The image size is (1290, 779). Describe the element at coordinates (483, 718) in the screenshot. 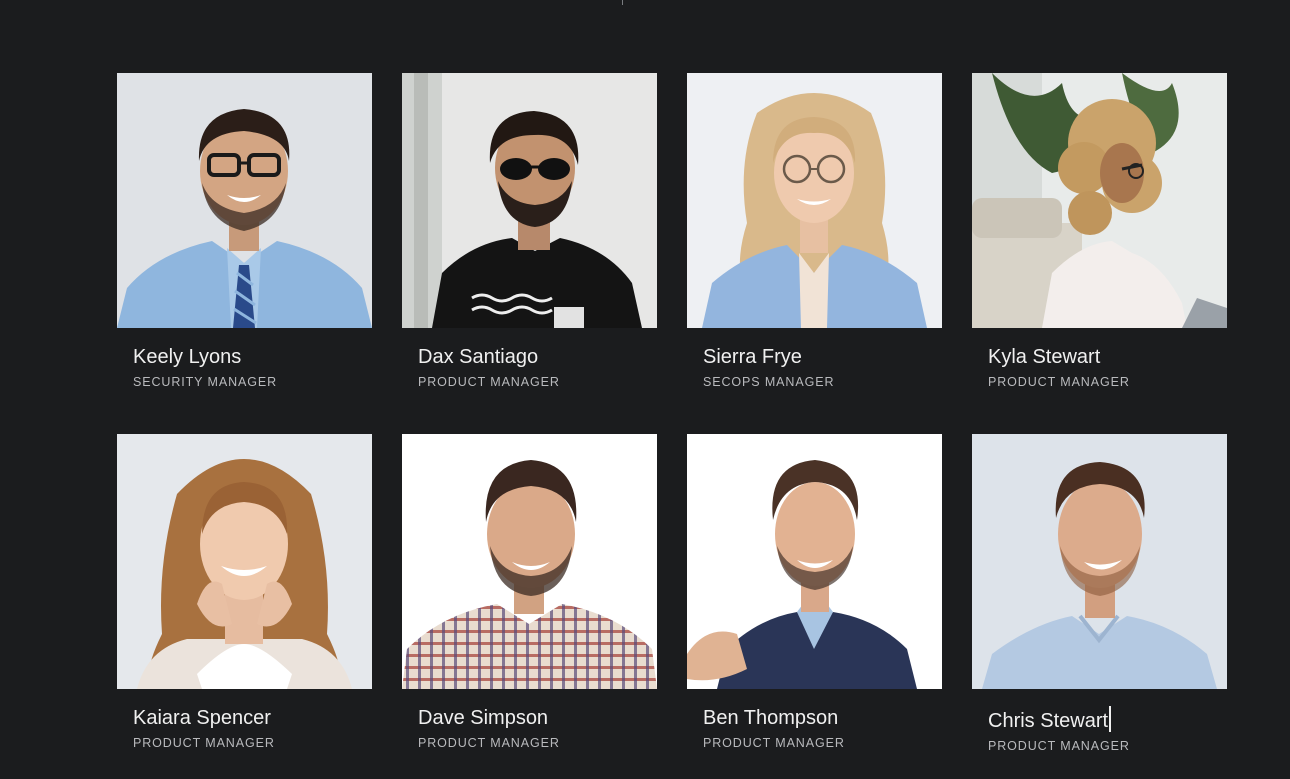

I see `member-name: Dave Simpson` at that location.